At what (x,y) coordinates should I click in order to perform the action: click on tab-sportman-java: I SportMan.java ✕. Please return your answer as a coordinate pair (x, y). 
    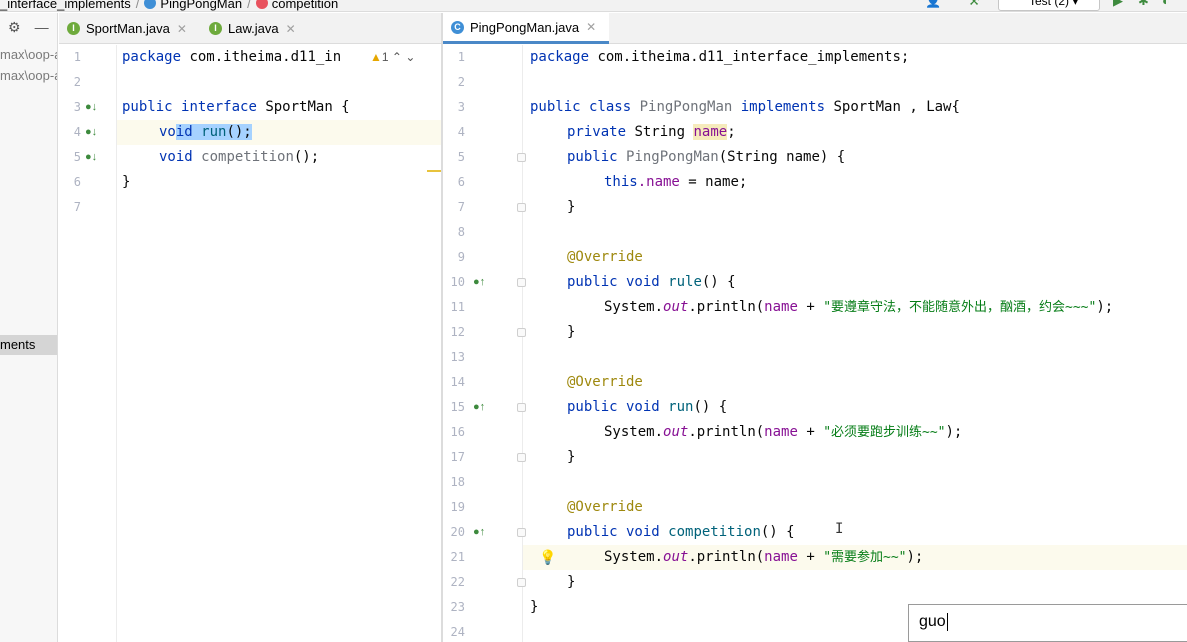
    Looking at the image, I should click on (130, 28).